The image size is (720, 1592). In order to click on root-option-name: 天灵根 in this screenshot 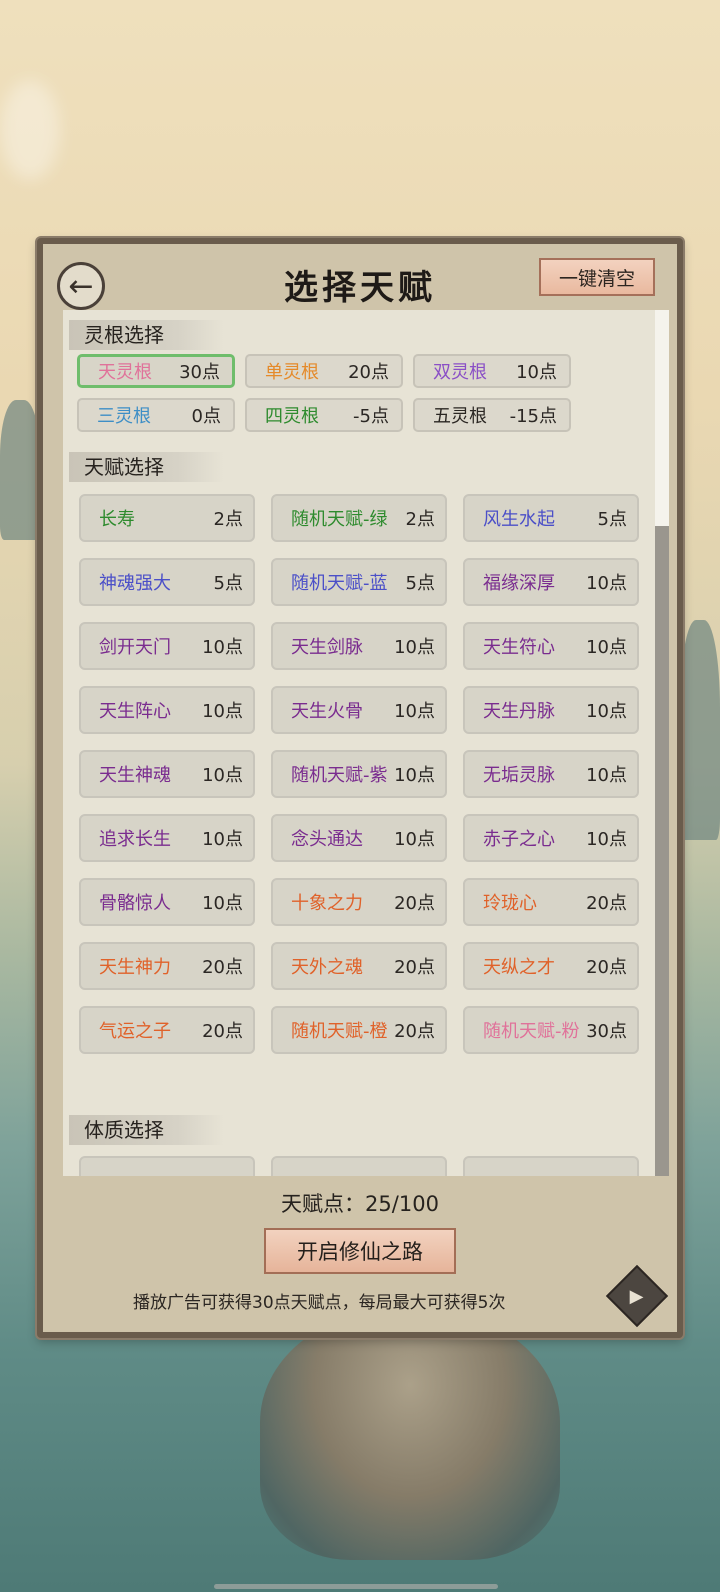, I will do `click(125, 372)`.